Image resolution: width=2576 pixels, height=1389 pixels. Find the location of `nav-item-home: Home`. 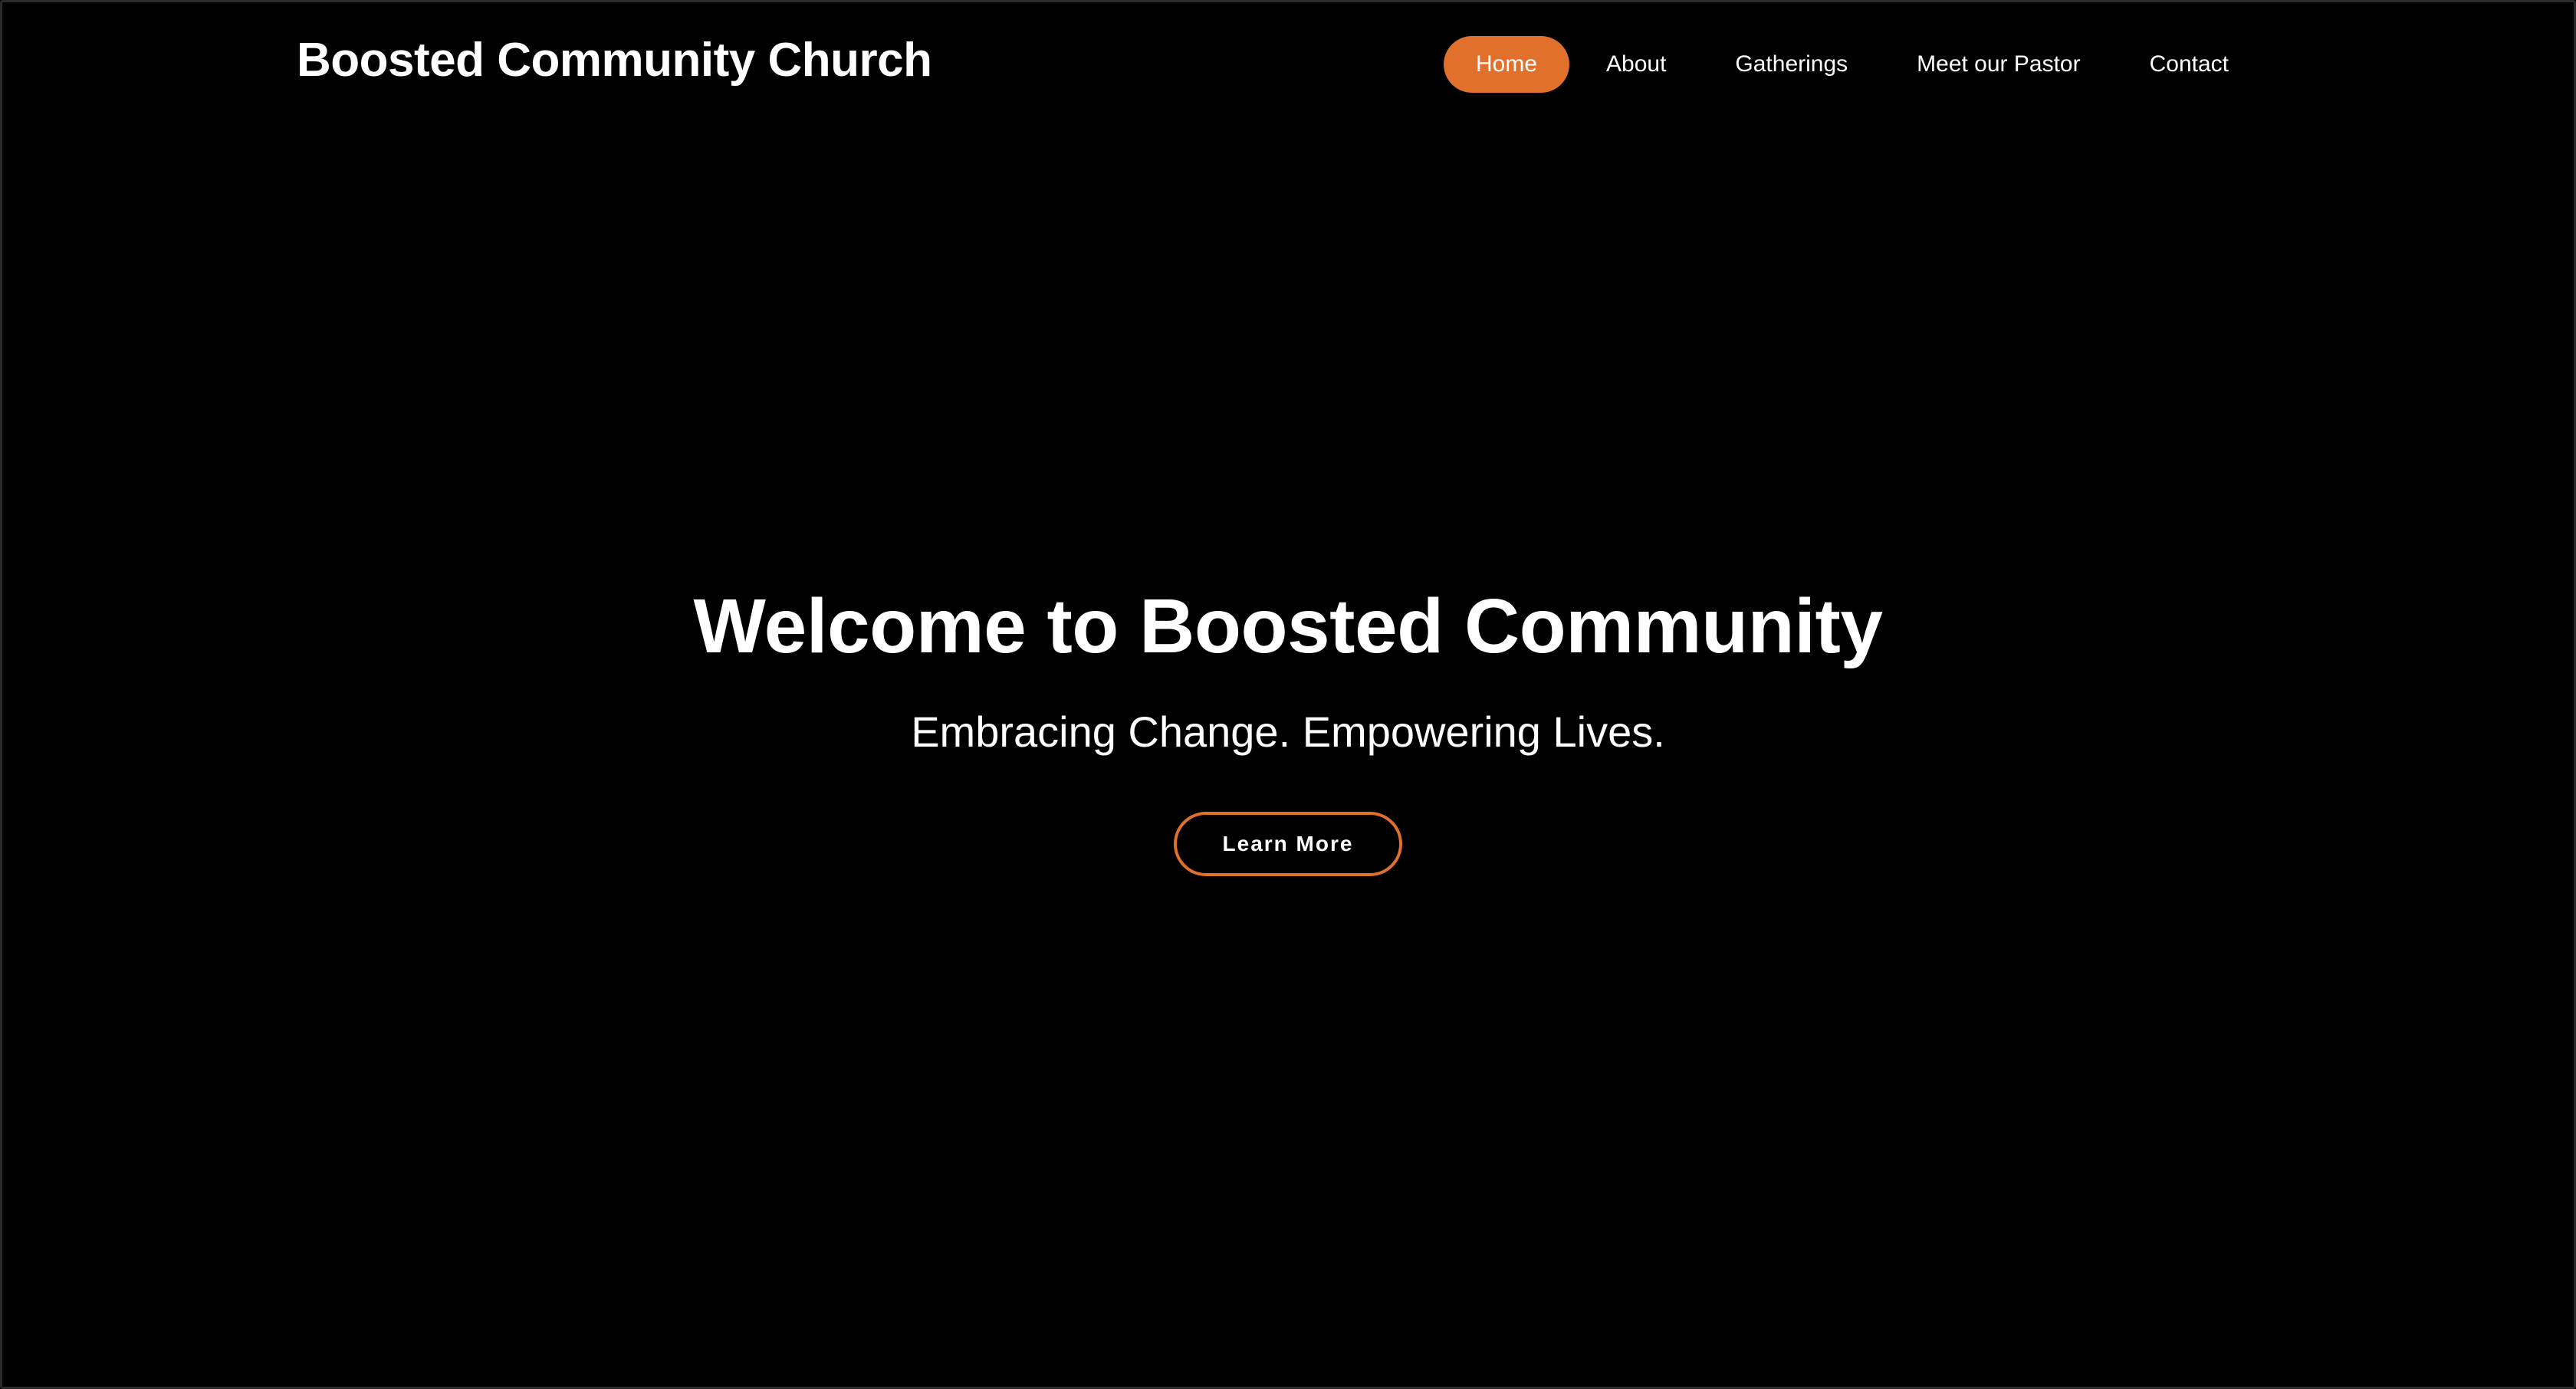

nav-item-home: Home is located at coordinates (1506, 64).